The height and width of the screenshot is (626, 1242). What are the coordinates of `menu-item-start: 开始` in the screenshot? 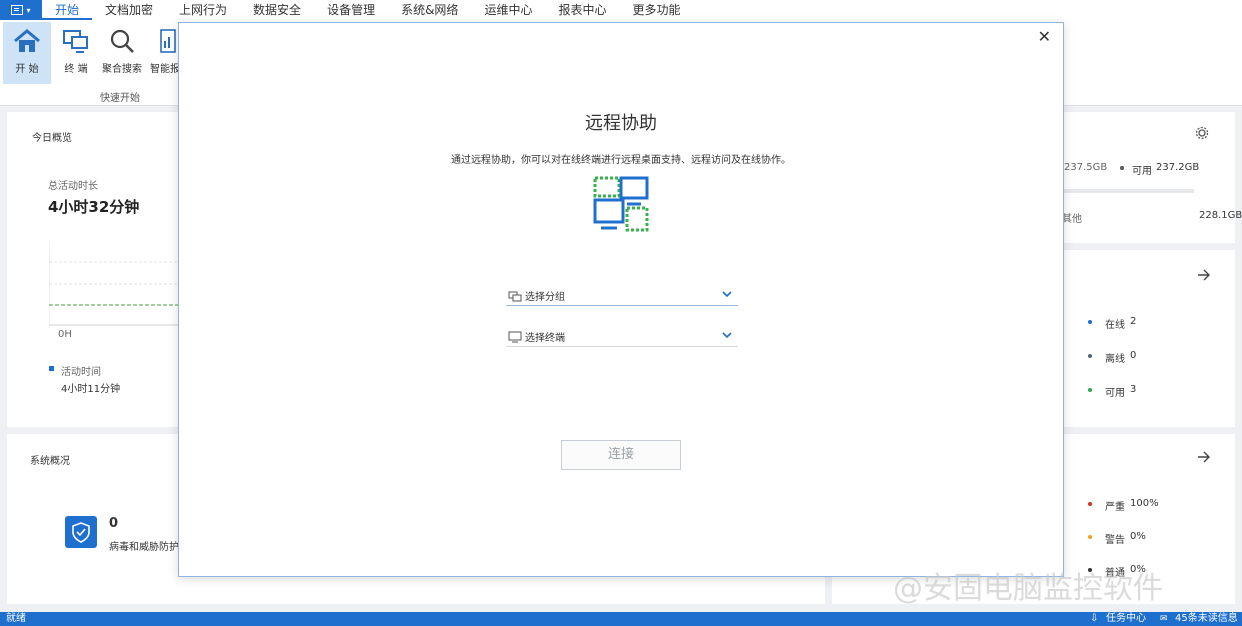 It's located at (67, 10).